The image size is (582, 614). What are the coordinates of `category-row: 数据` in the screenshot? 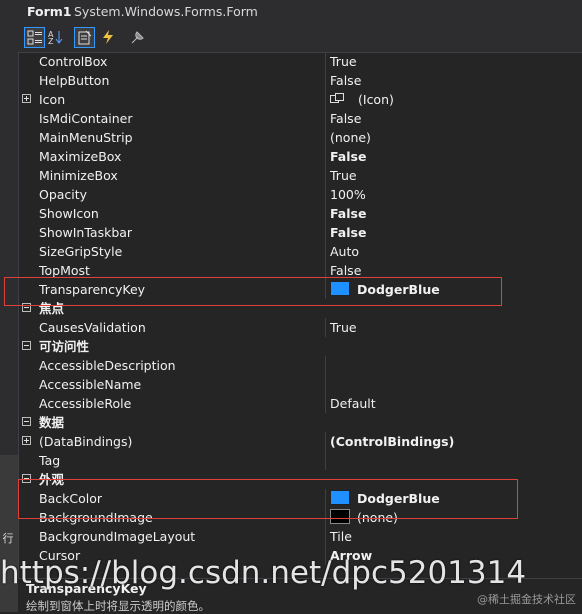 It's located at (300, 422).